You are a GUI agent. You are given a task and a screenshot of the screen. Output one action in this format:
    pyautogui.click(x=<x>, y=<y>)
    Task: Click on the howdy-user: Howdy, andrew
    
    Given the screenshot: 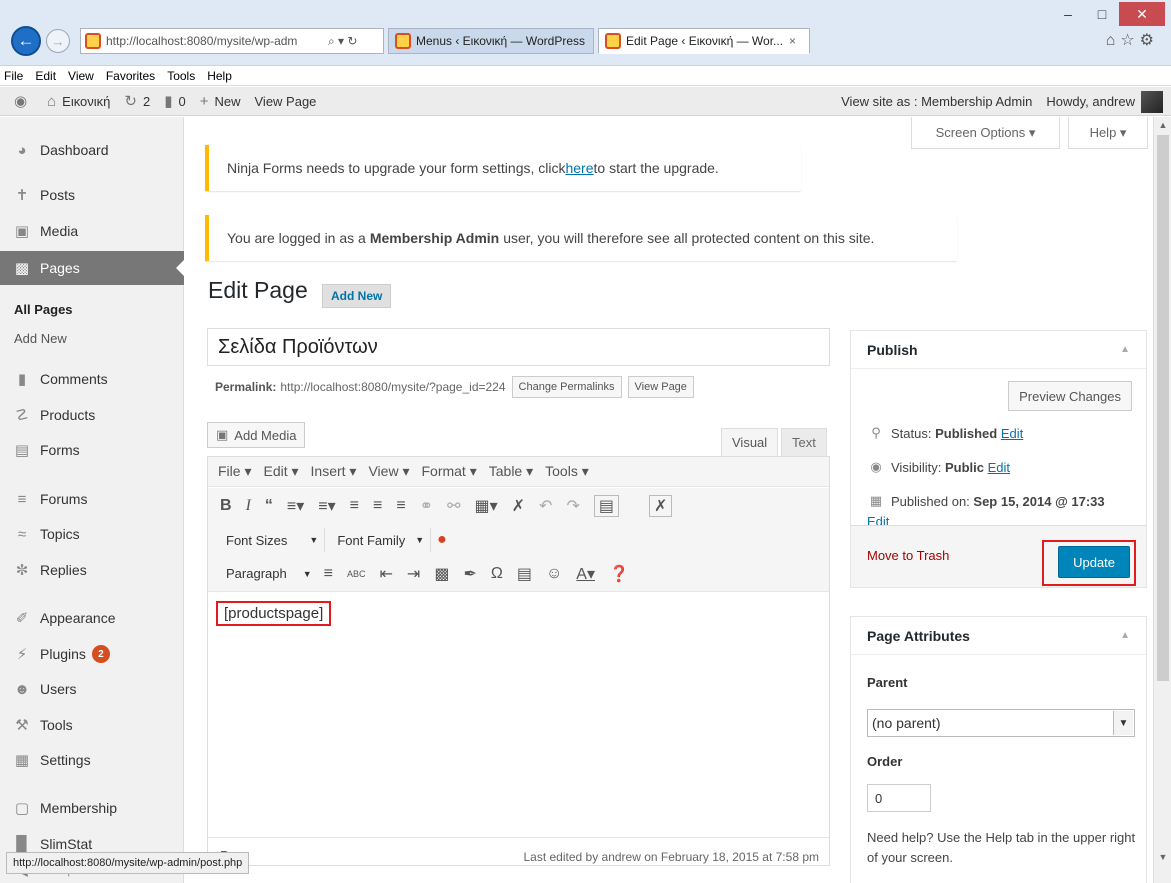 What is the action you would take?
    pyautogui.click(x=1090, y=101)
    